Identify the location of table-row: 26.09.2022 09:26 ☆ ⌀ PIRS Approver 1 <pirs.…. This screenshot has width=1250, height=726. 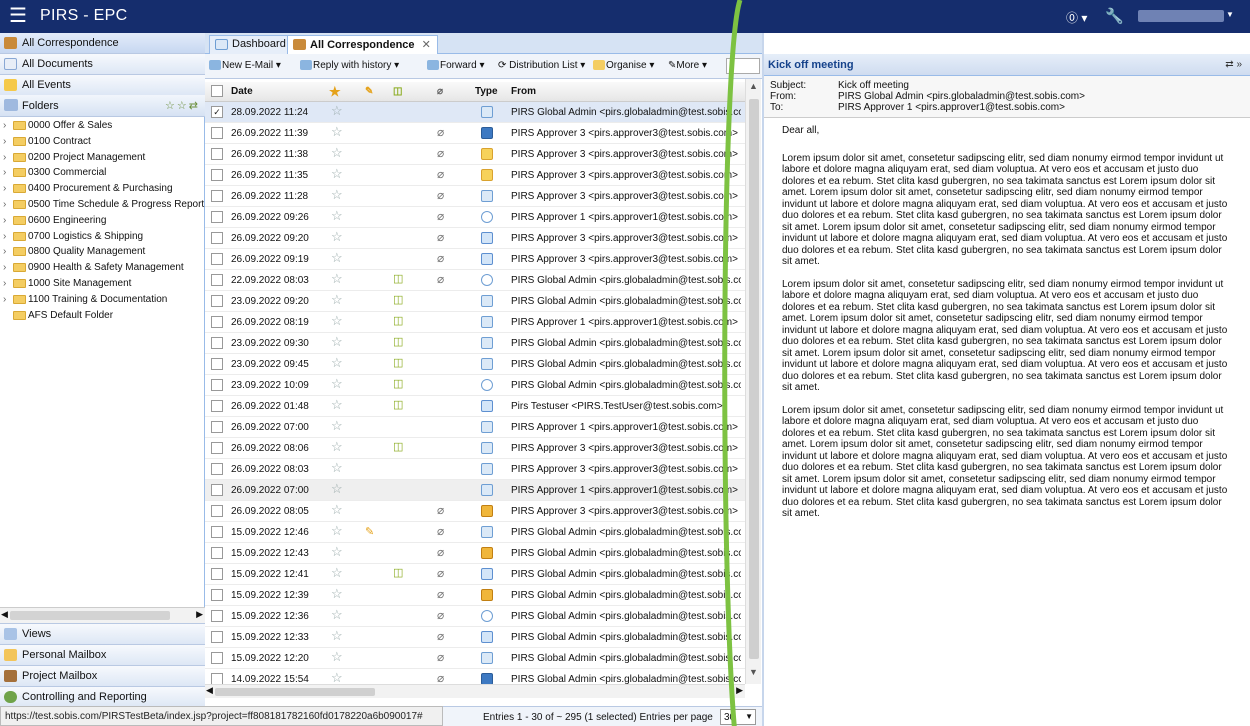
(475, 217).